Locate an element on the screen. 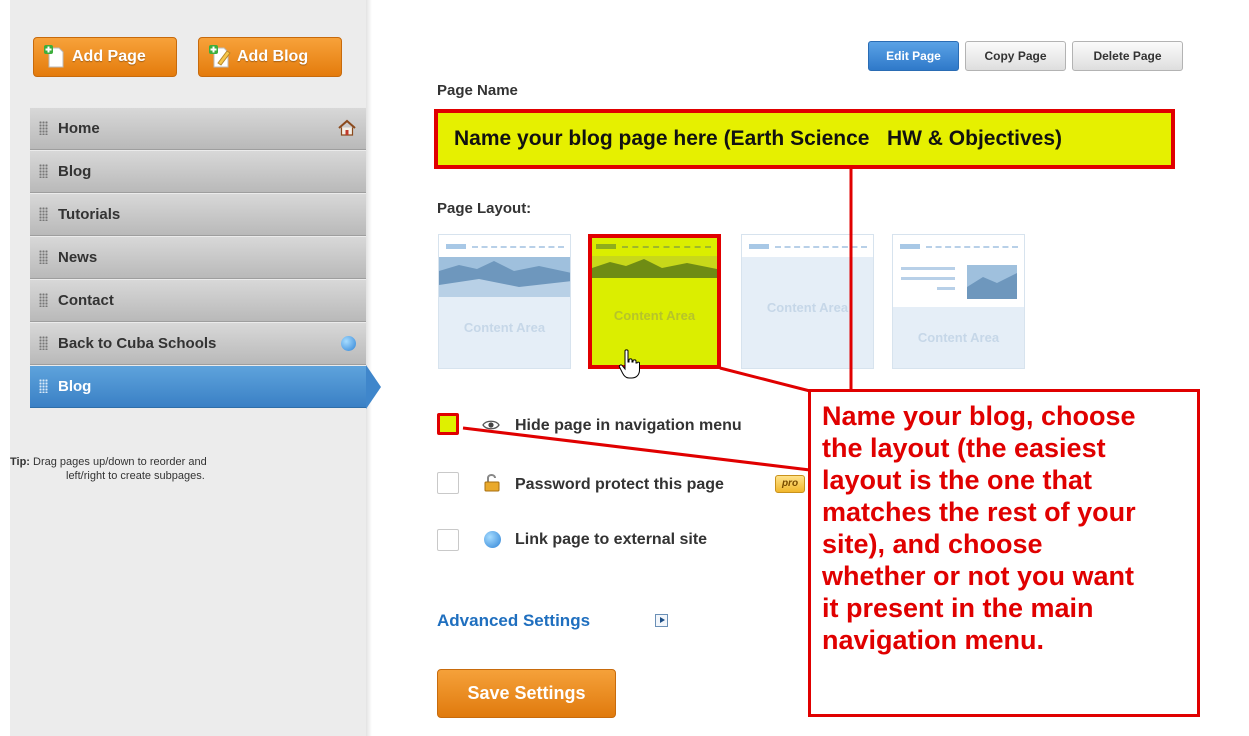  add-blog-button: Add Blog is located at coordinates (270, 57).